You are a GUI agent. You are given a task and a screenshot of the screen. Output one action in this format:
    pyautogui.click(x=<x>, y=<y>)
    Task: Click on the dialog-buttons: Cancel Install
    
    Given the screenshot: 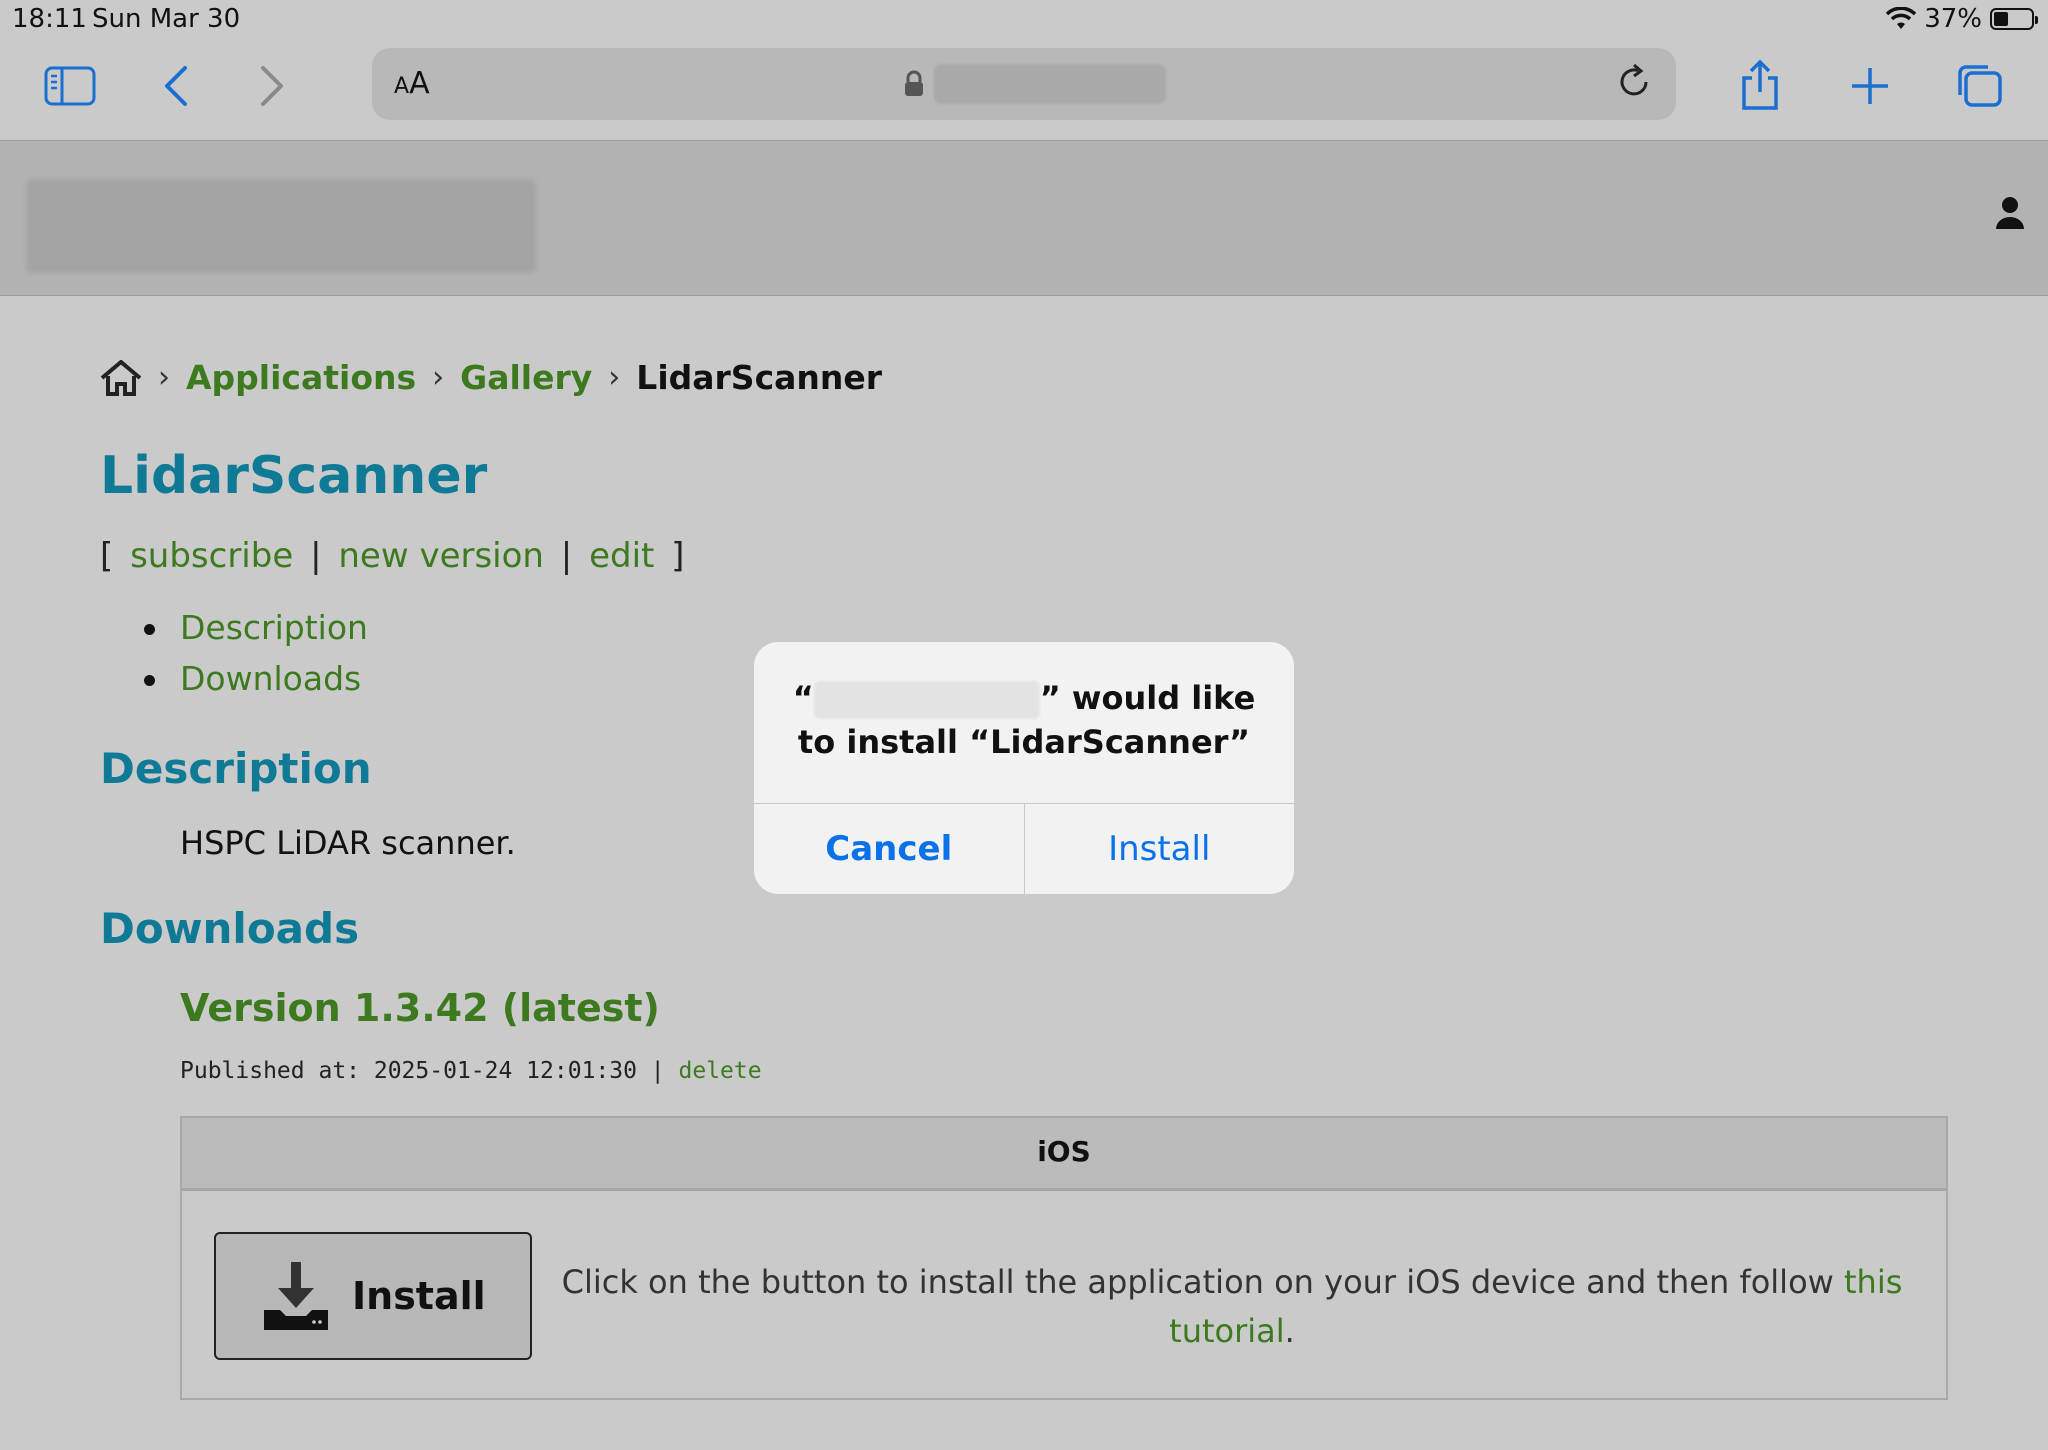 What is the action you would take?
    pyautogui.click(x=1024, y=849)
    